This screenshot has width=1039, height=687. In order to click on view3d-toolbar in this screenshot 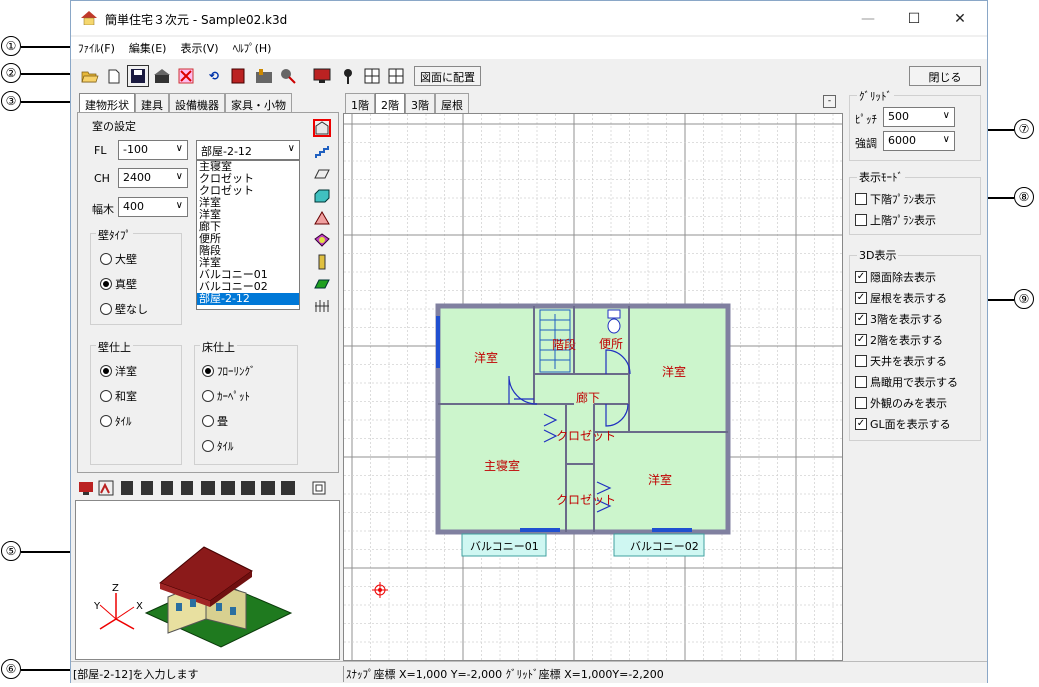, I will do `click(207, 488)`.